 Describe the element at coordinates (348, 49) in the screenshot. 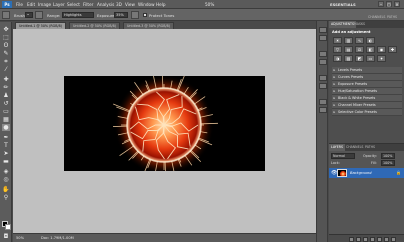

I see `hue-saturation-icon: ▤` at that location.